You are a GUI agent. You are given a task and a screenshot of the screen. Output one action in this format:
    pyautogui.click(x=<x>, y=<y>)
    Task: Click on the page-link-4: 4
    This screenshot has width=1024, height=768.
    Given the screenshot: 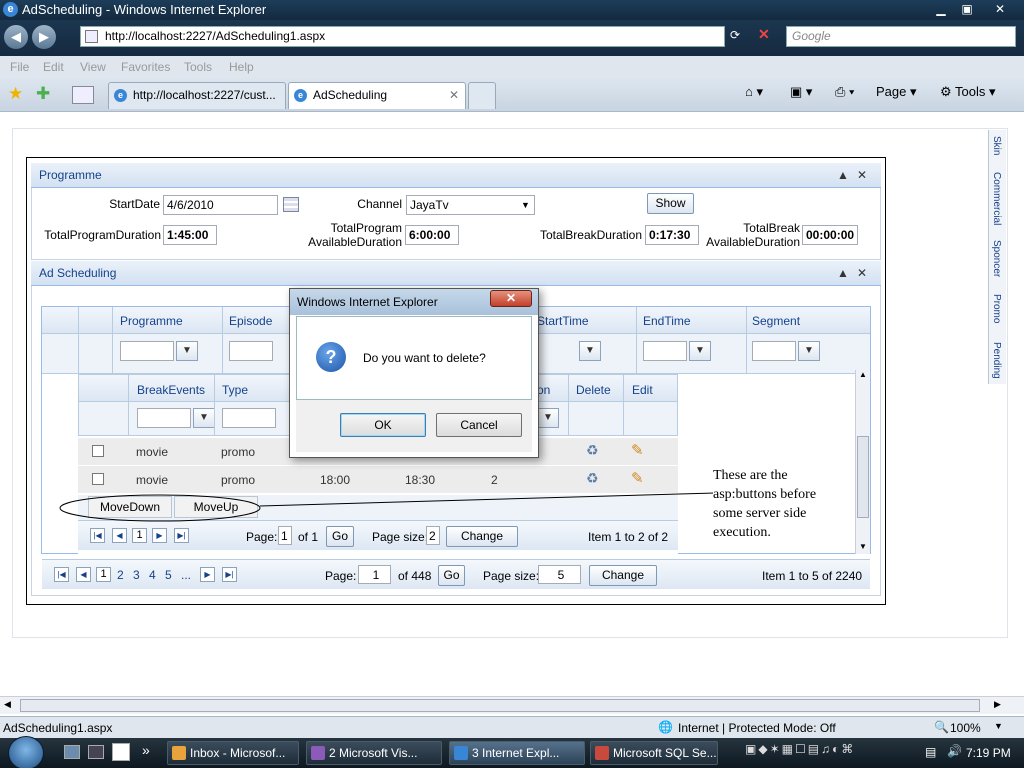 What is the action you would take?
    pyautogui.click(x=152, y=575)
    